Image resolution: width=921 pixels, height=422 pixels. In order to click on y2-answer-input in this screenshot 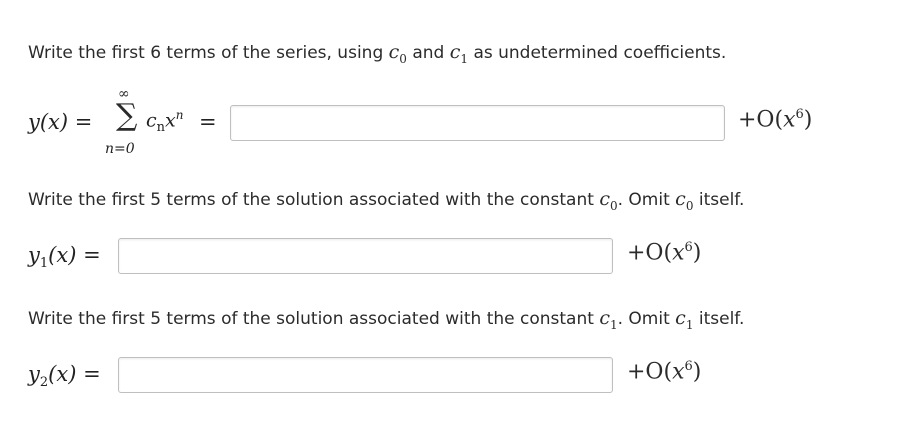, I will do `click(365, 375)`.